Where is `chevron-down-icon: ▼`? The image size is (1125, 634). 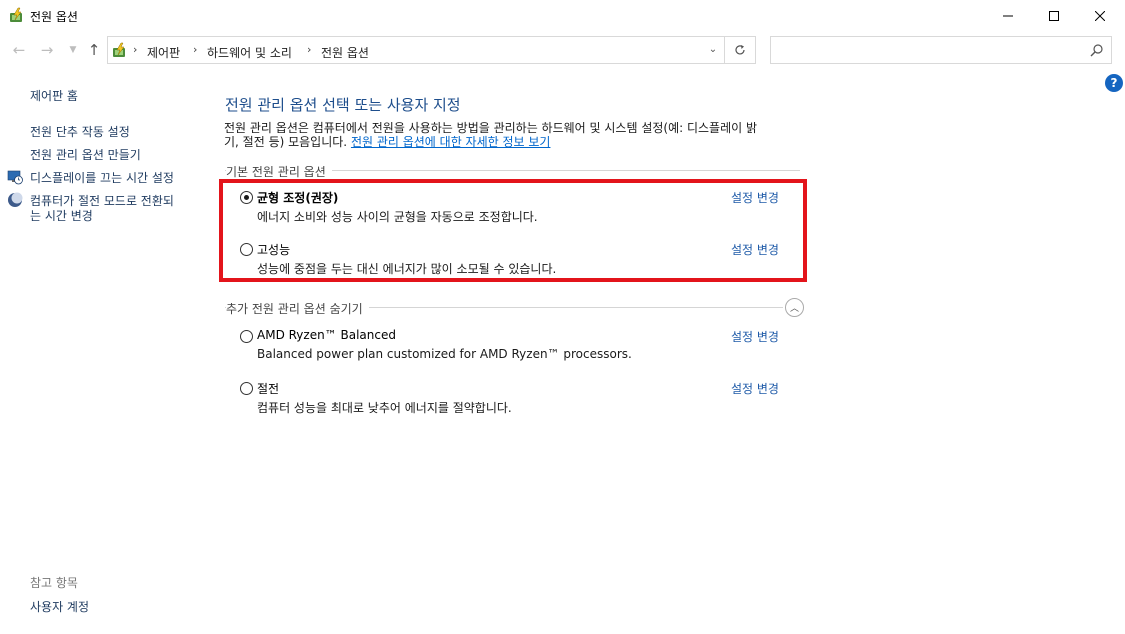
chevron-down-icon: ▼ is located at coordinates (73, 50).